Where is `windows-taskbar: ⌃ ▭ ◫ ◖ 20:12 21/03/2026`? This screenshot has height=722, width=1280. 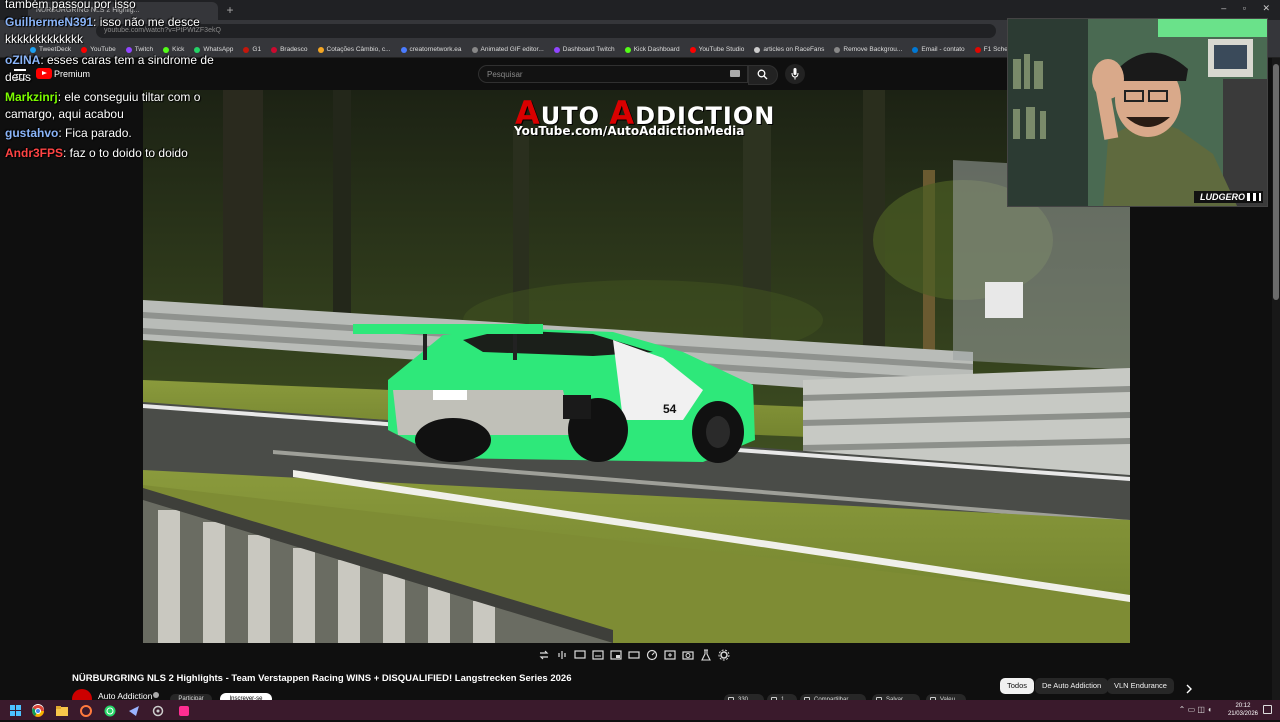 windows-taskbar: ⌃ ▭ ◫ ◖ 20:12 21/03/2026 is located at coordinates (640, 710).